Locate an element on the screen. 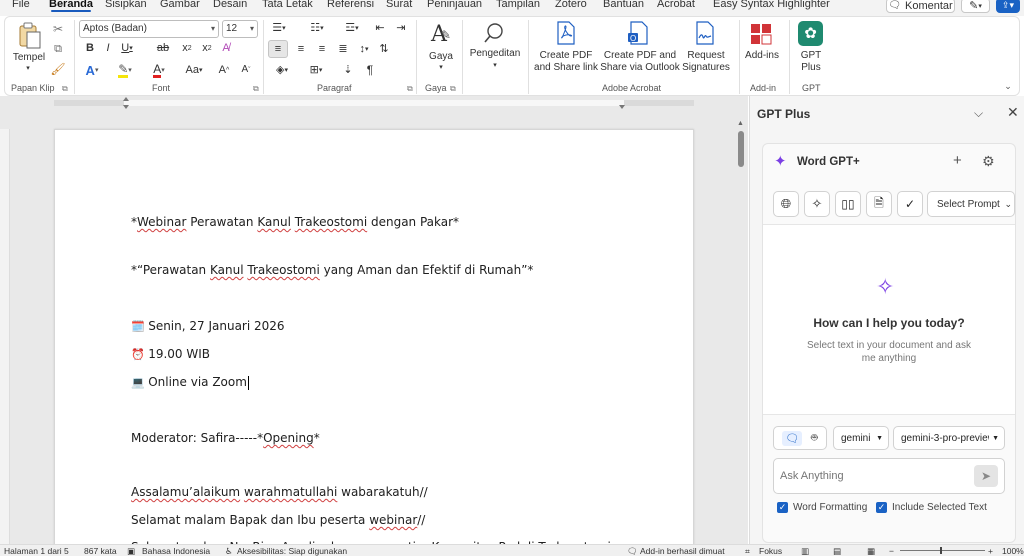  chat-mode-icon: 🗨︎ is located at coordinates (792, 438).